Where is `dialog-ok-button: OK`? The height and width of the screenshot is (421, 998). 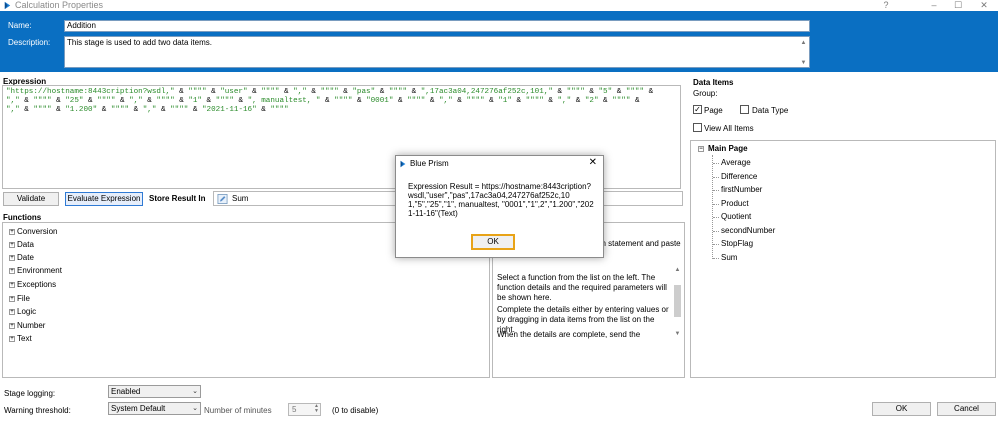 dialog-ok-button: OK is located at coordinates (493, 242).